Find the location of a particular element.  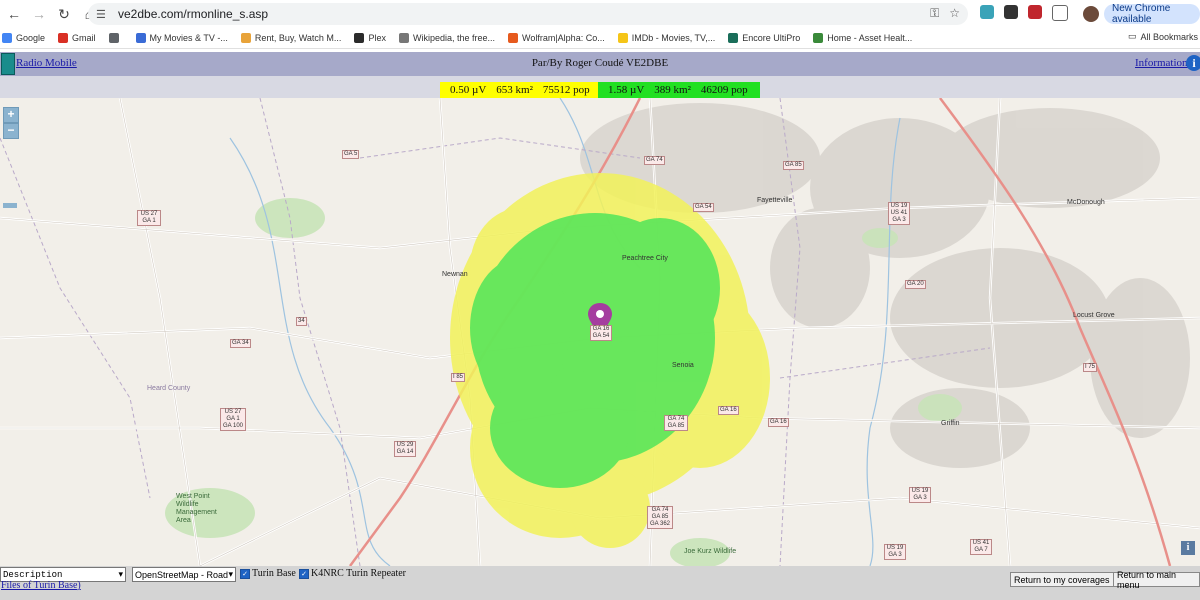

turin-base-checkbox: ✓ Turin Base is located at coordinates (268, 573).